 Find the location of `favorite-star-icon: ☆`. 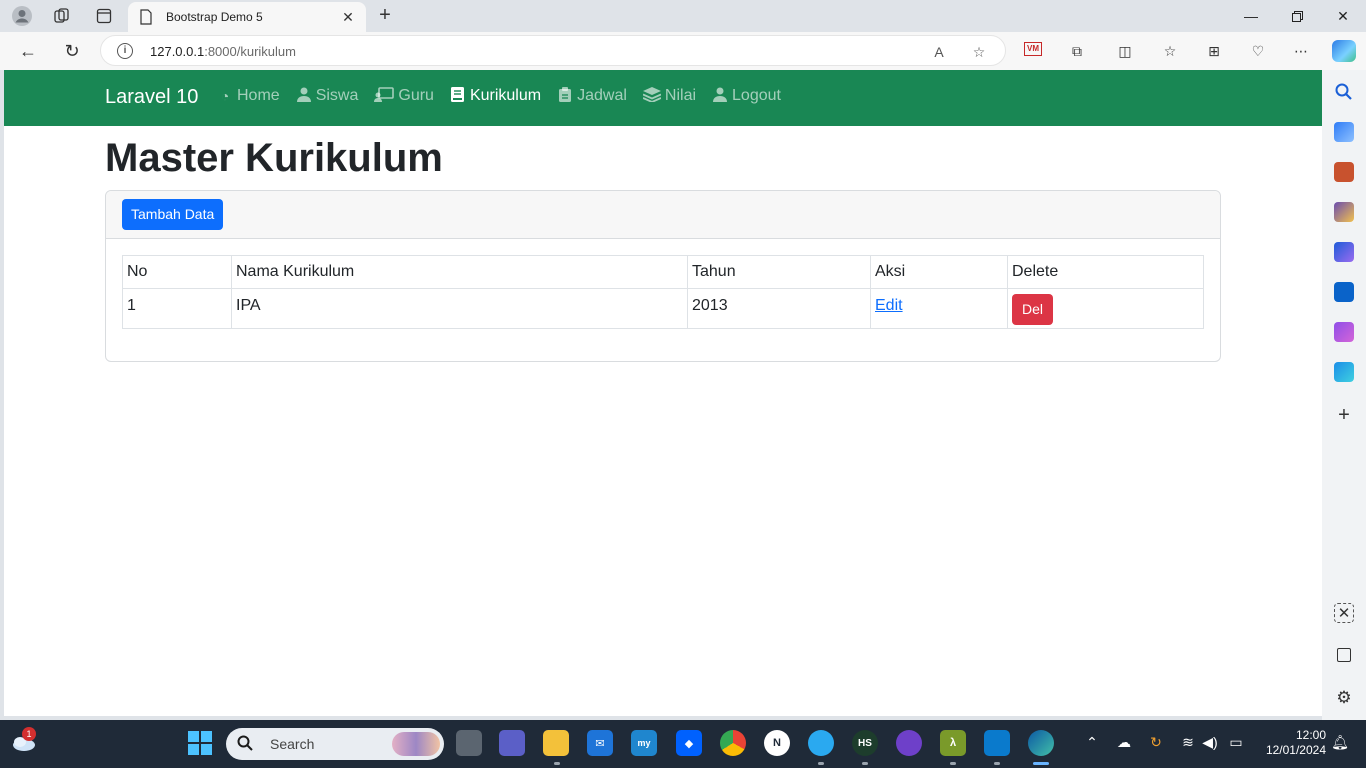

favorite-star-icon: ☆ is located at coordinates (979, 52).